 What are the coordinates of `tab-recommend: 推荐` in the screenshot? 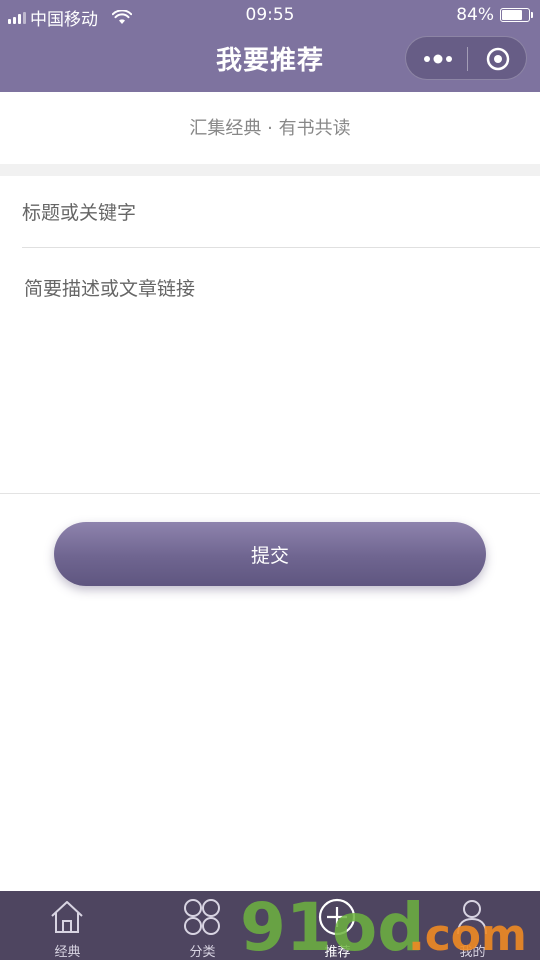 It's located at (337, 925).